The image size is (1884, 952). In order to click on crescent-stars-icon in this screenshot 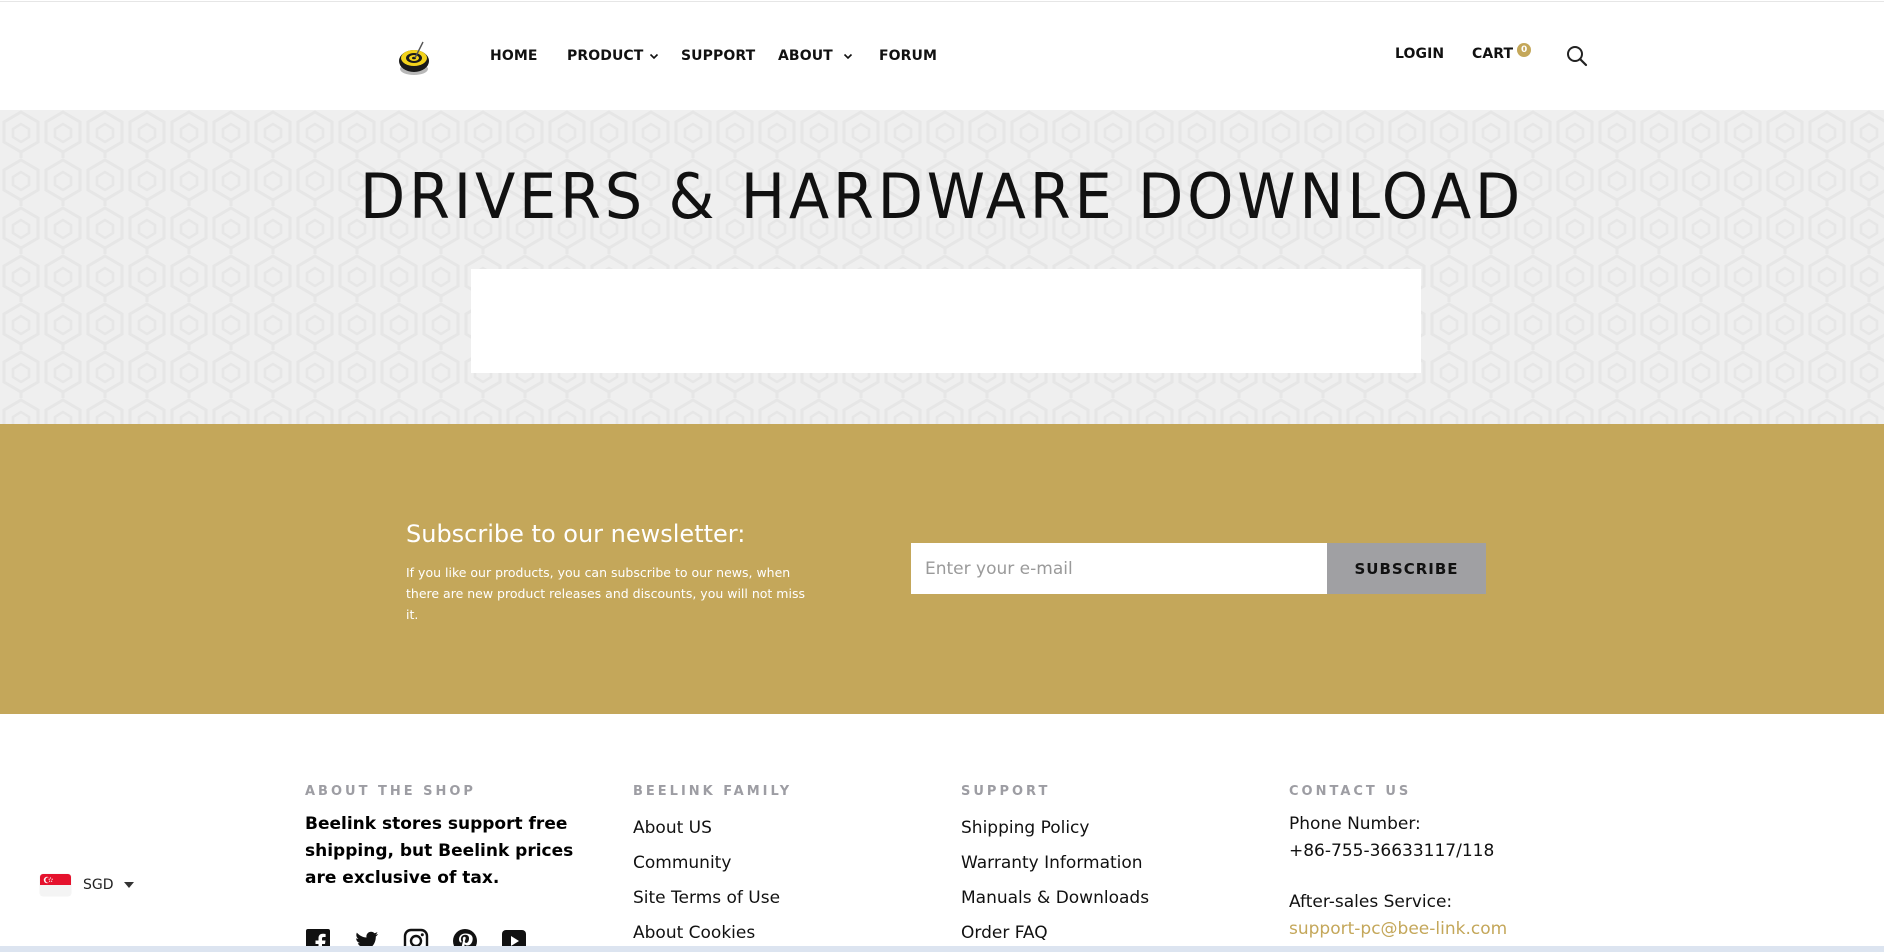, I will do `click(48, 880)`.